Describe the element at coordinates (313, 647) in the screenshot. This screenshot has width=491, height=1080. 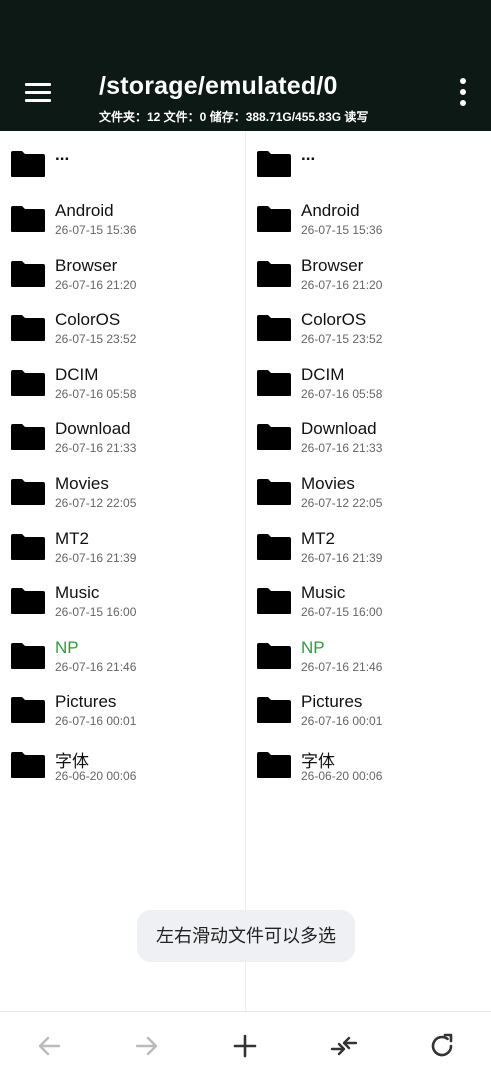
I see `folder-name: NP` at that location.